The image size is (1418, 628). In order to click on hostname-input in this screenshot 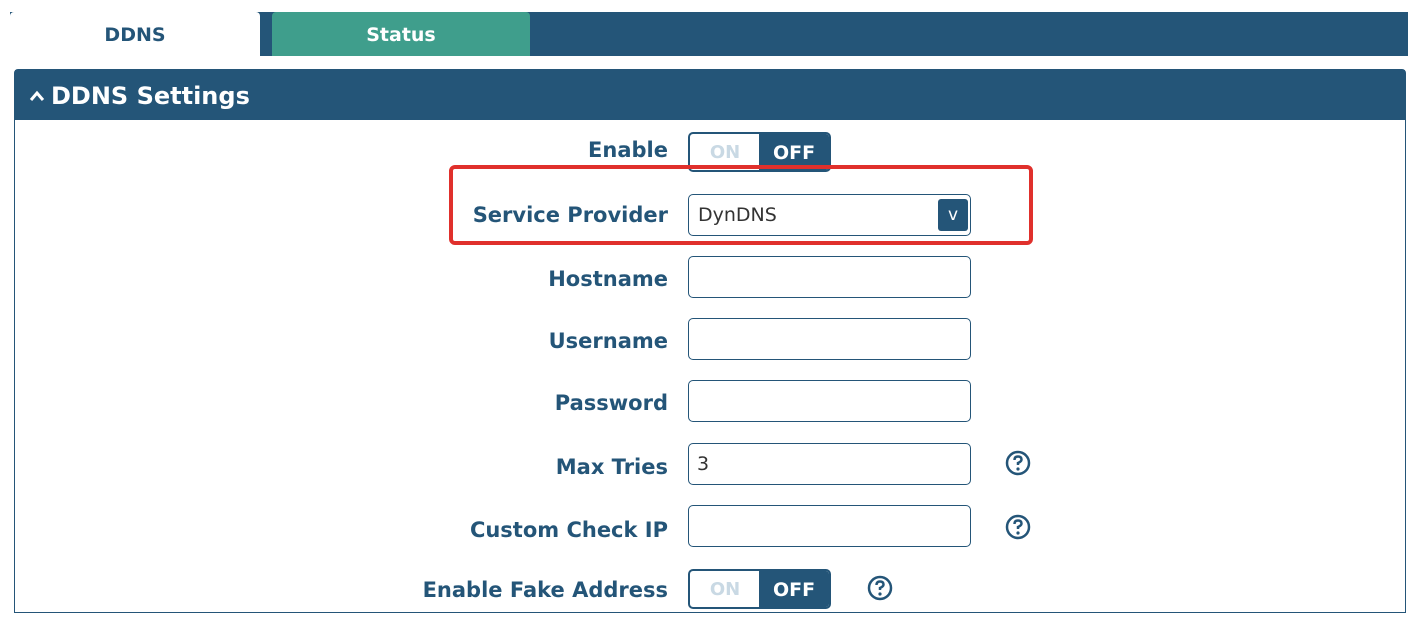, I will do `click(829, 277)`.